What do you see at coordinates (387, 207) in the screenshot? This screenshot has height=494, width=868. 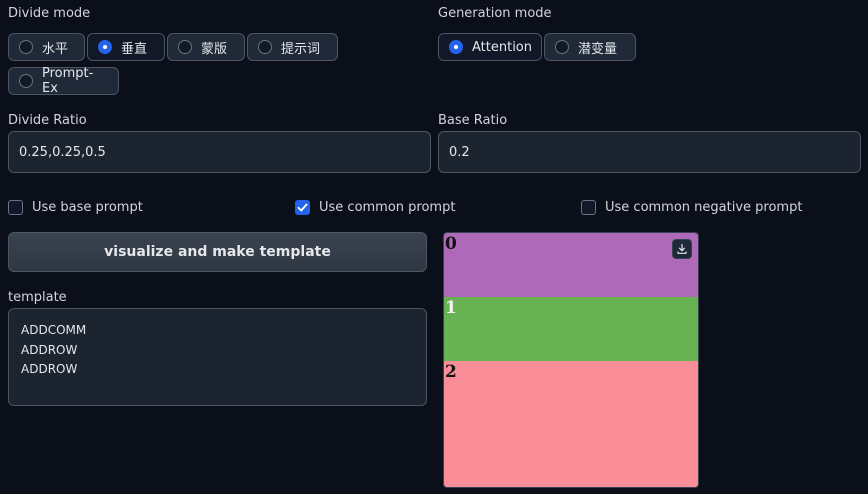 I see `checkbox-label: Use common prompt` at bounding box center [387, 207].